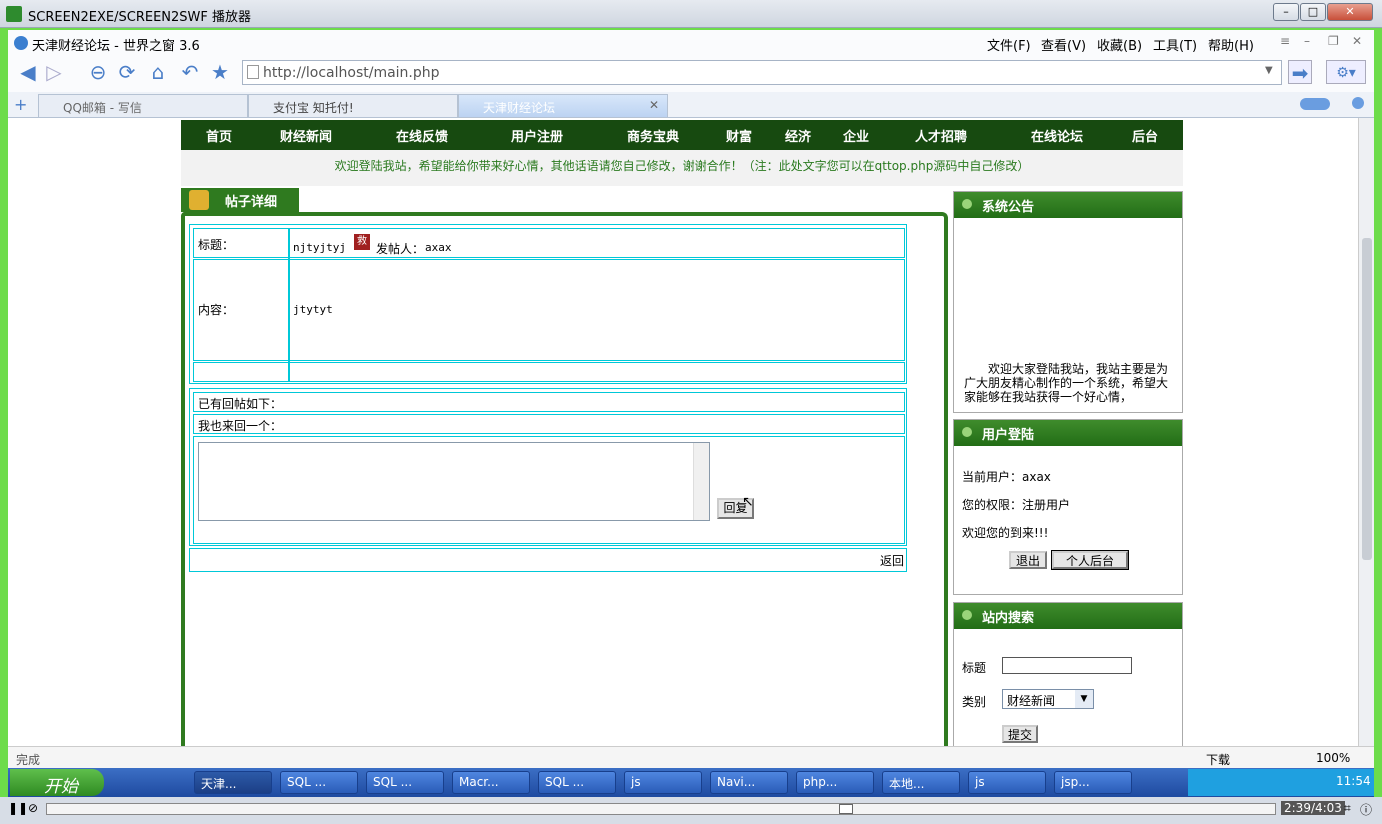 This screenshot has width=1382, height=824. Describe the element at coordinates (319, 247) in the screenshot. I see `title-value: njtyjtyj` at that location.